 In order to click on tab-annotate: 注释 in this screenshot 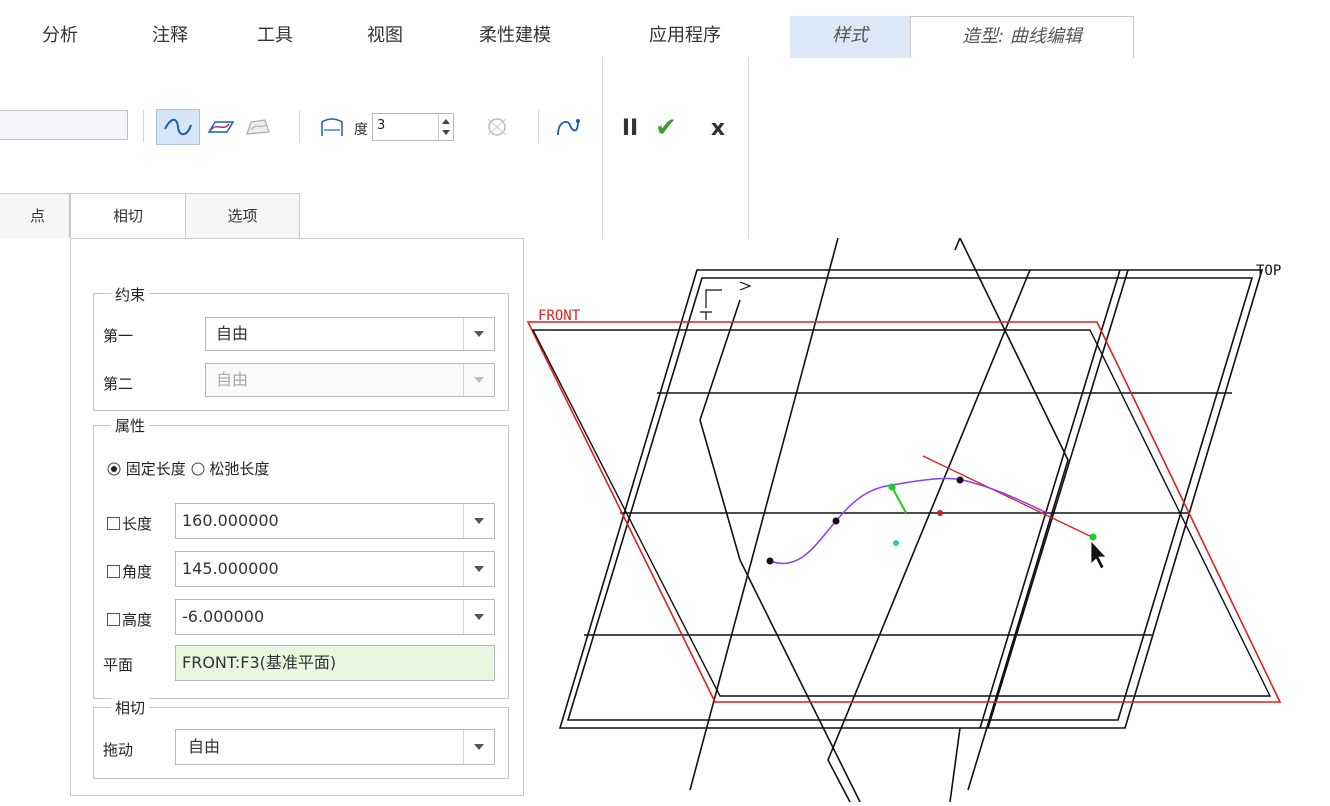, I will do `click(170, 37)`.